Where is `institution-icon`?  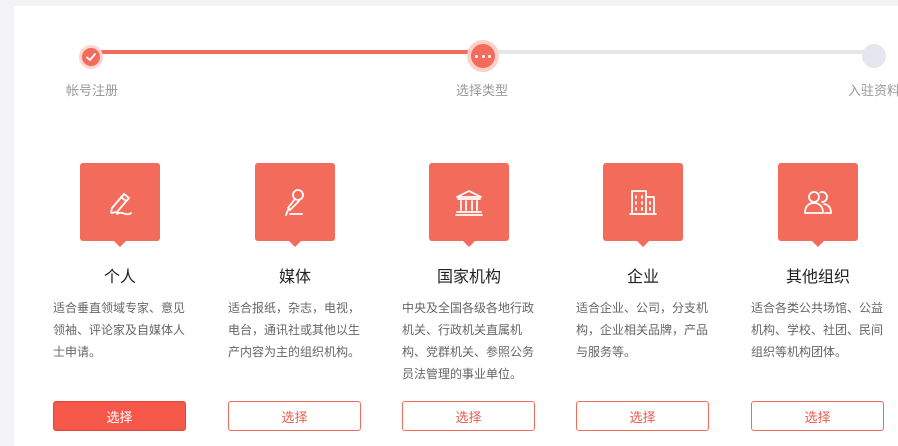
institution-icon is located at coordinates (469, 205).